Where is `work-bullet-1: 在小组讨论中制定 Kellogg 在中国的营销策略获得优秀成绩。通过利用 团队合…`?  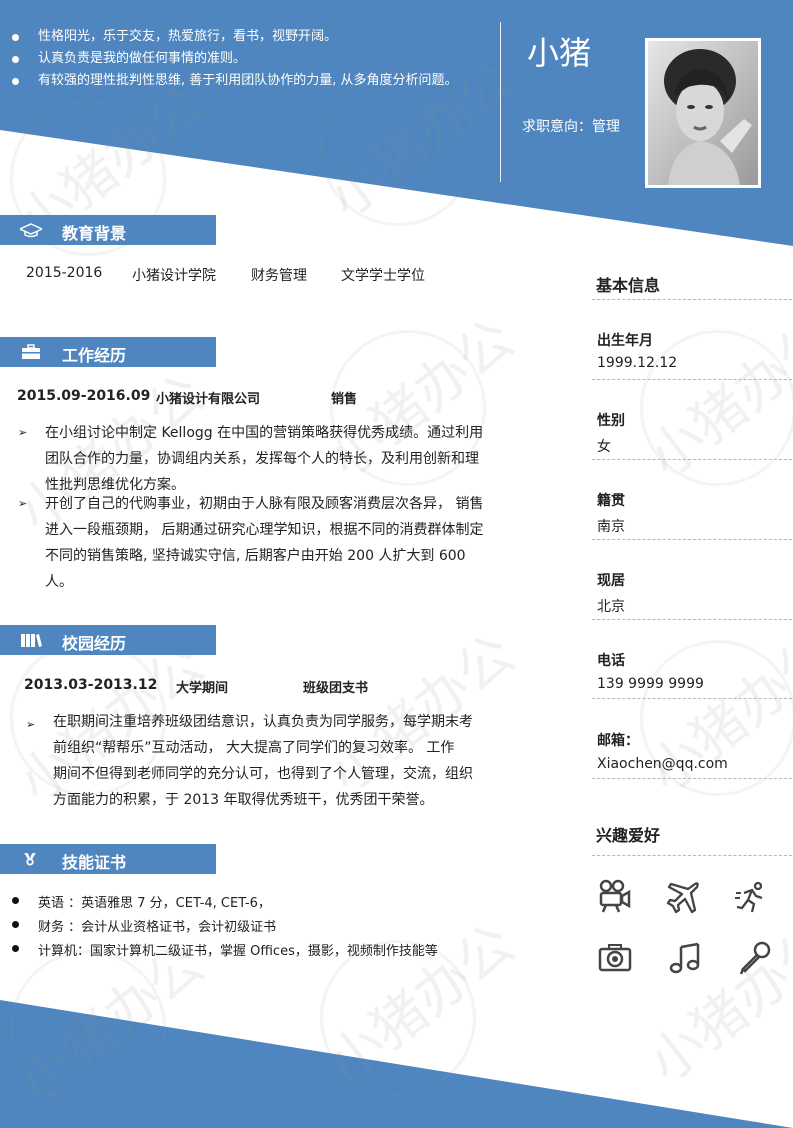 work-bullet-1: 在小组讨论中制定 Kellogg 在中国的营销策略获得优秀成绩。通过利用 团队合… is located at coordinates (270, 459).